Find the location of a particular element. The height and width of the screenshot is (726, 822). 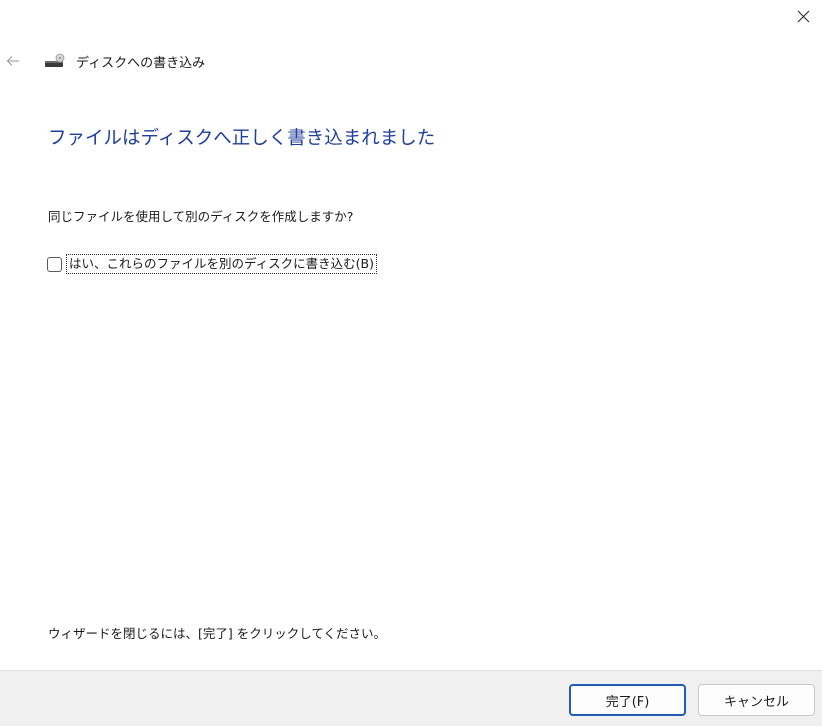

page-title: ファイルはディスクへ正しく書き込まれました is located at coordinates (242, 138).